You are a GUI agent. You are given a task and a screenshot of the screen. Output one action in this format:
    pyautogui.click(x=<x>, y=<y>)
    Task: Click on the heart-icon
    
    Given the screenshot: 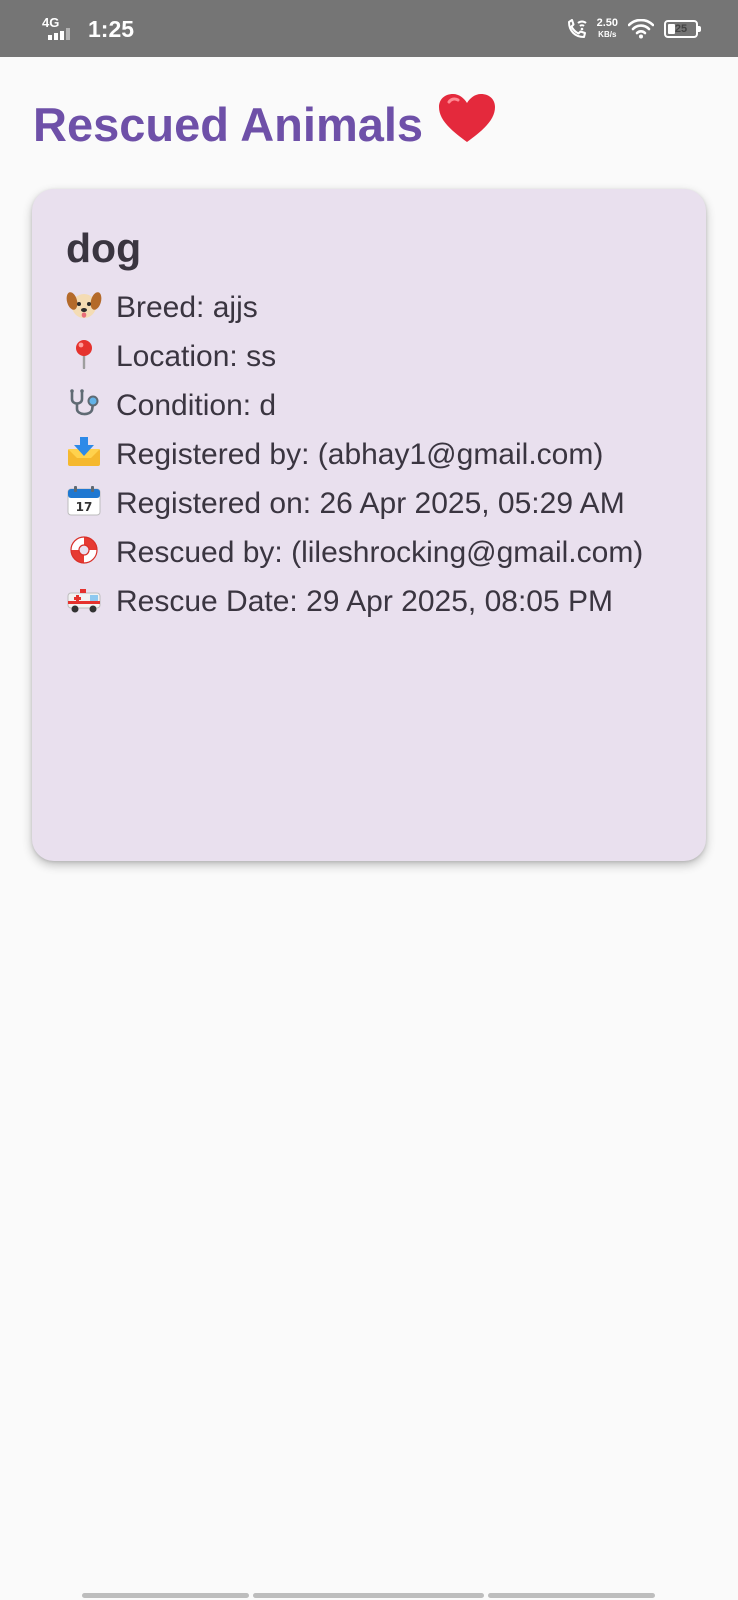 What is the action you would take?
    pyautogui.click(x=467, y=125)
    